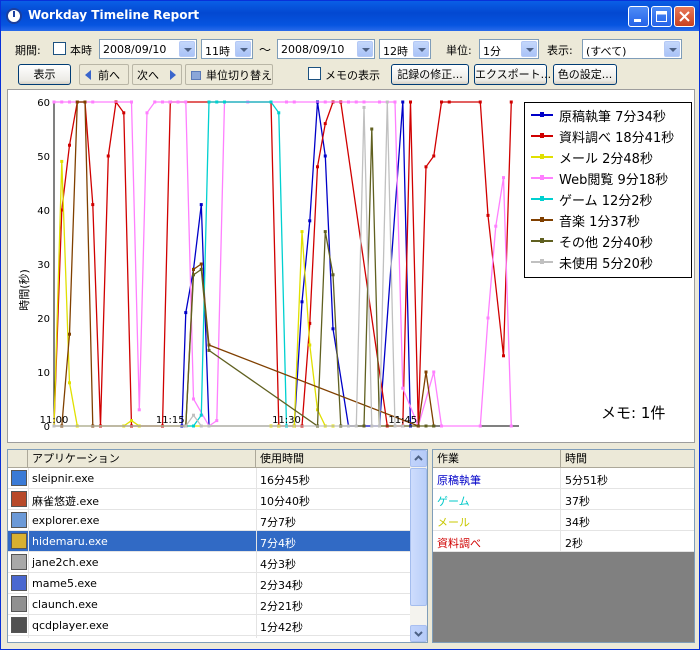  What do you see at coordinates (18, 459) in the screenshot?
I see `header-icon-column` at bounding box center [18, 459].